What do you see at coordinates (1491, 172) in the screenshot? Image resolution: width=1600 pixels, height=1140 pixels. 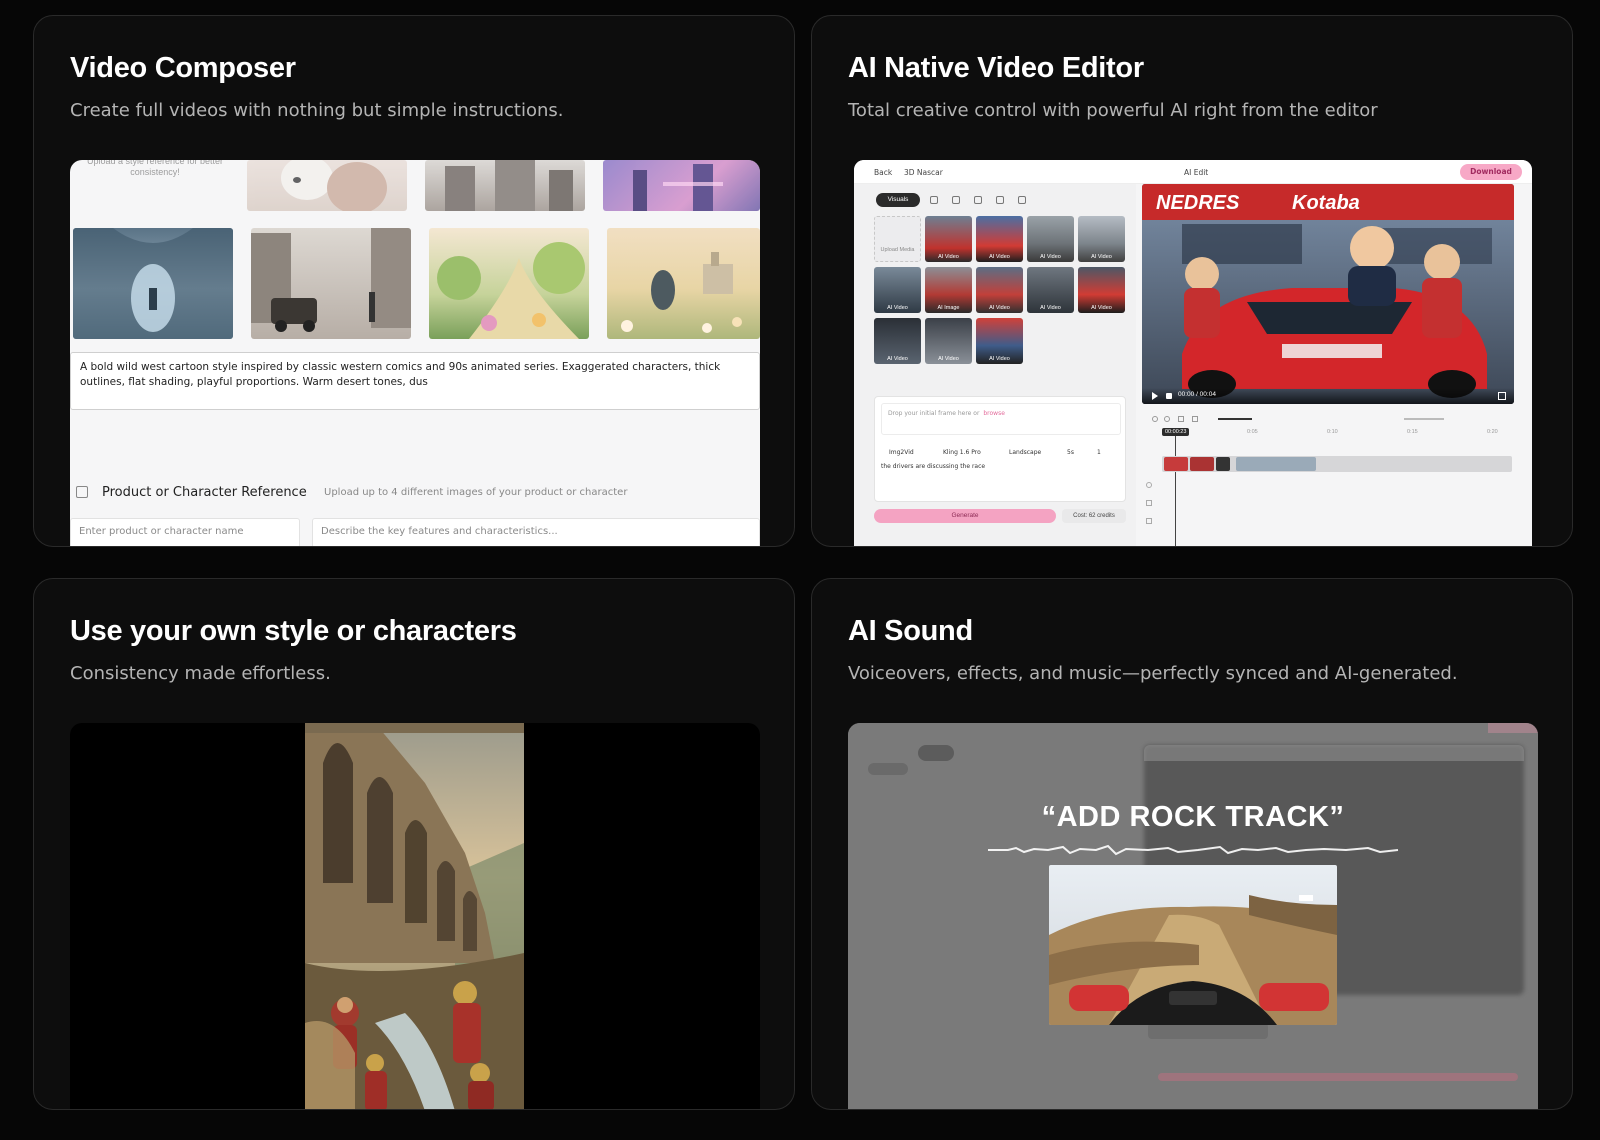 I see `download-button: Download` at bounding box center [1491, 172].